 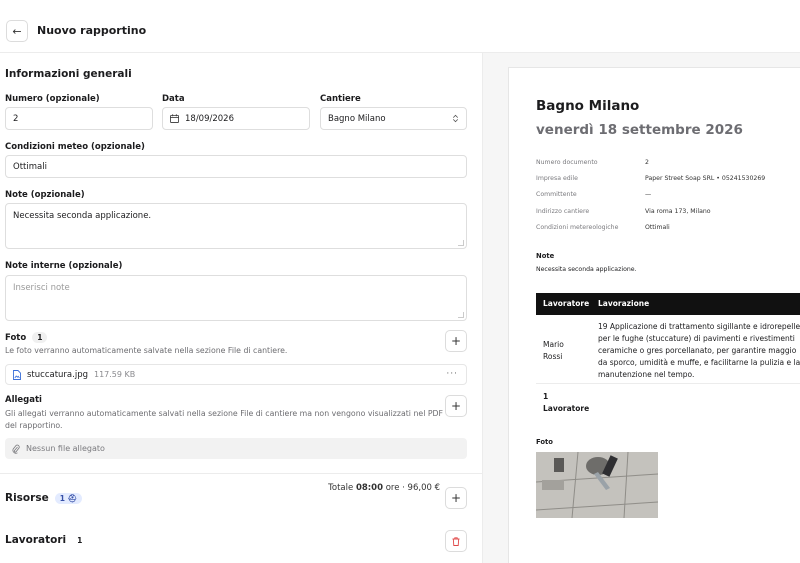 I want to click on col-worker: Lavoratore, so click(x=566, y=303).